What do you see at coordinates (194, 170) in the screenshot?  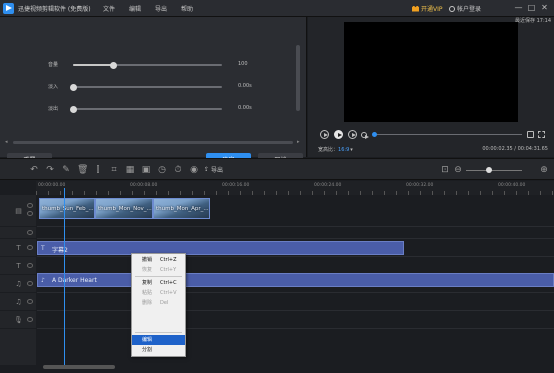 I see `record-icon: ◉` at bounding box center [194, 170].